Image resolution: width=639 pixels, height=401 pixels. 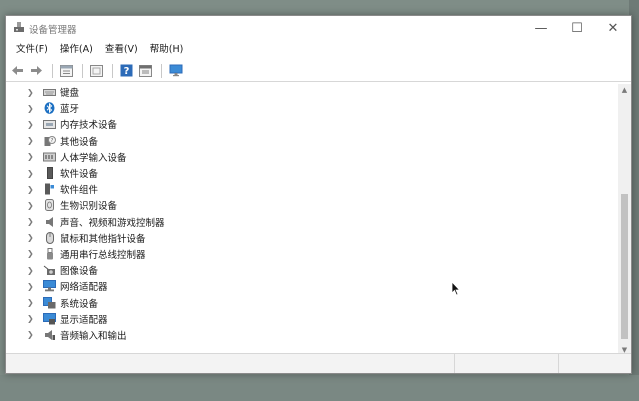 What do you see at coordinates (93, 336) in the screenshot?
I see `tree-row-label: 音频输入和输出` at bounding box center [93, 336].